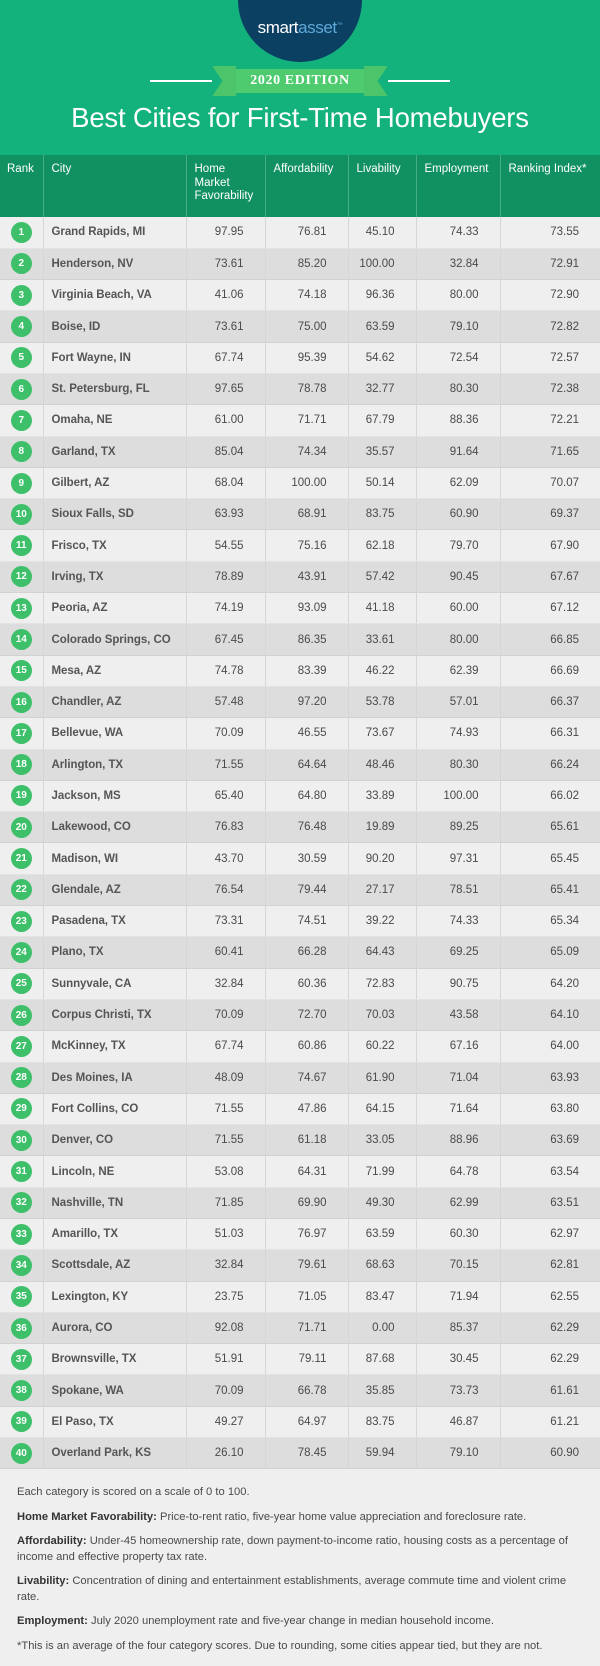  I want to click on table-row: 36 Aurora, CO 92.08 71.71 0.00 85.37 62.29, so click(300, 1328).